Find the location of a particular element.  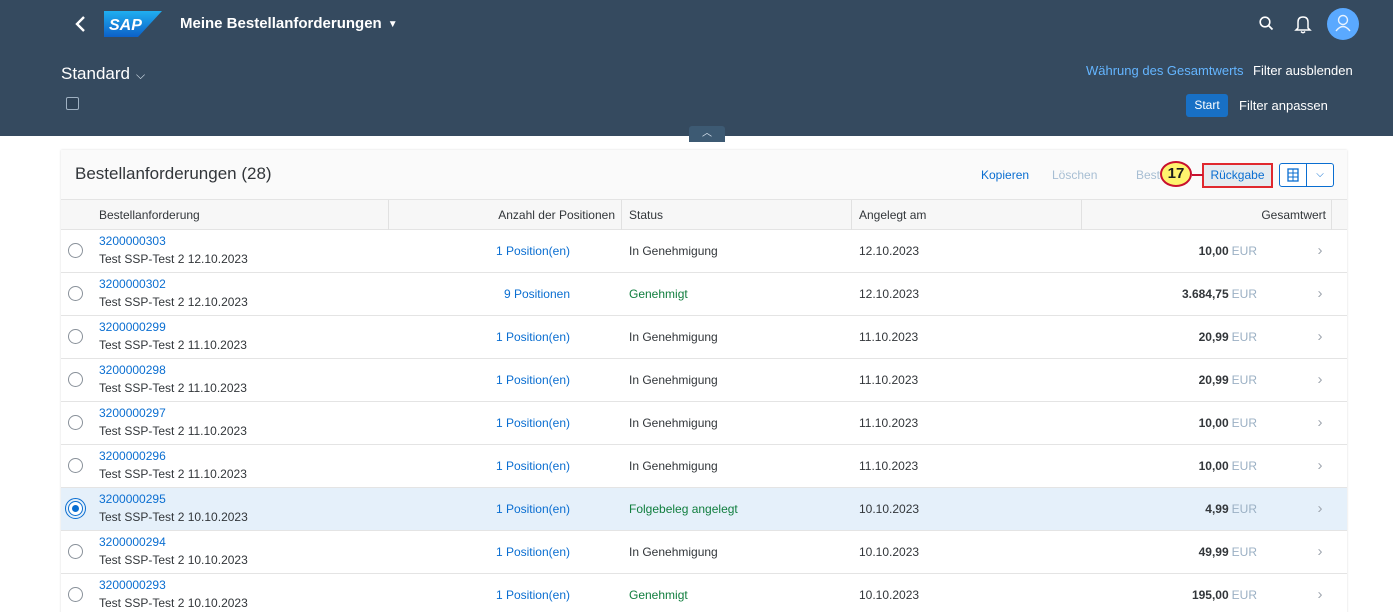

total-amount: 49,99 EUR is located at coordinates (1169, 552).